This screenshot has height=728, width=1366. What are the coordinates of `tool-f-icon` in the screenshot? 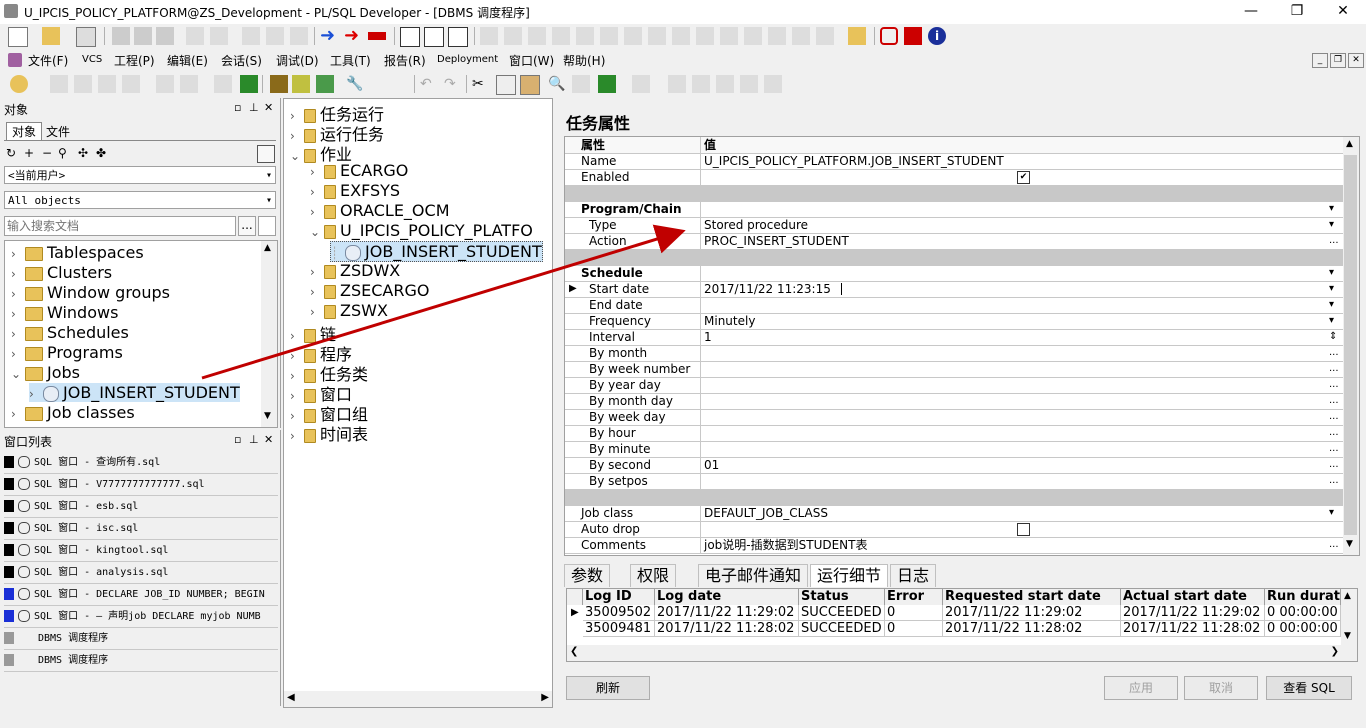 It's located at (609, 36).